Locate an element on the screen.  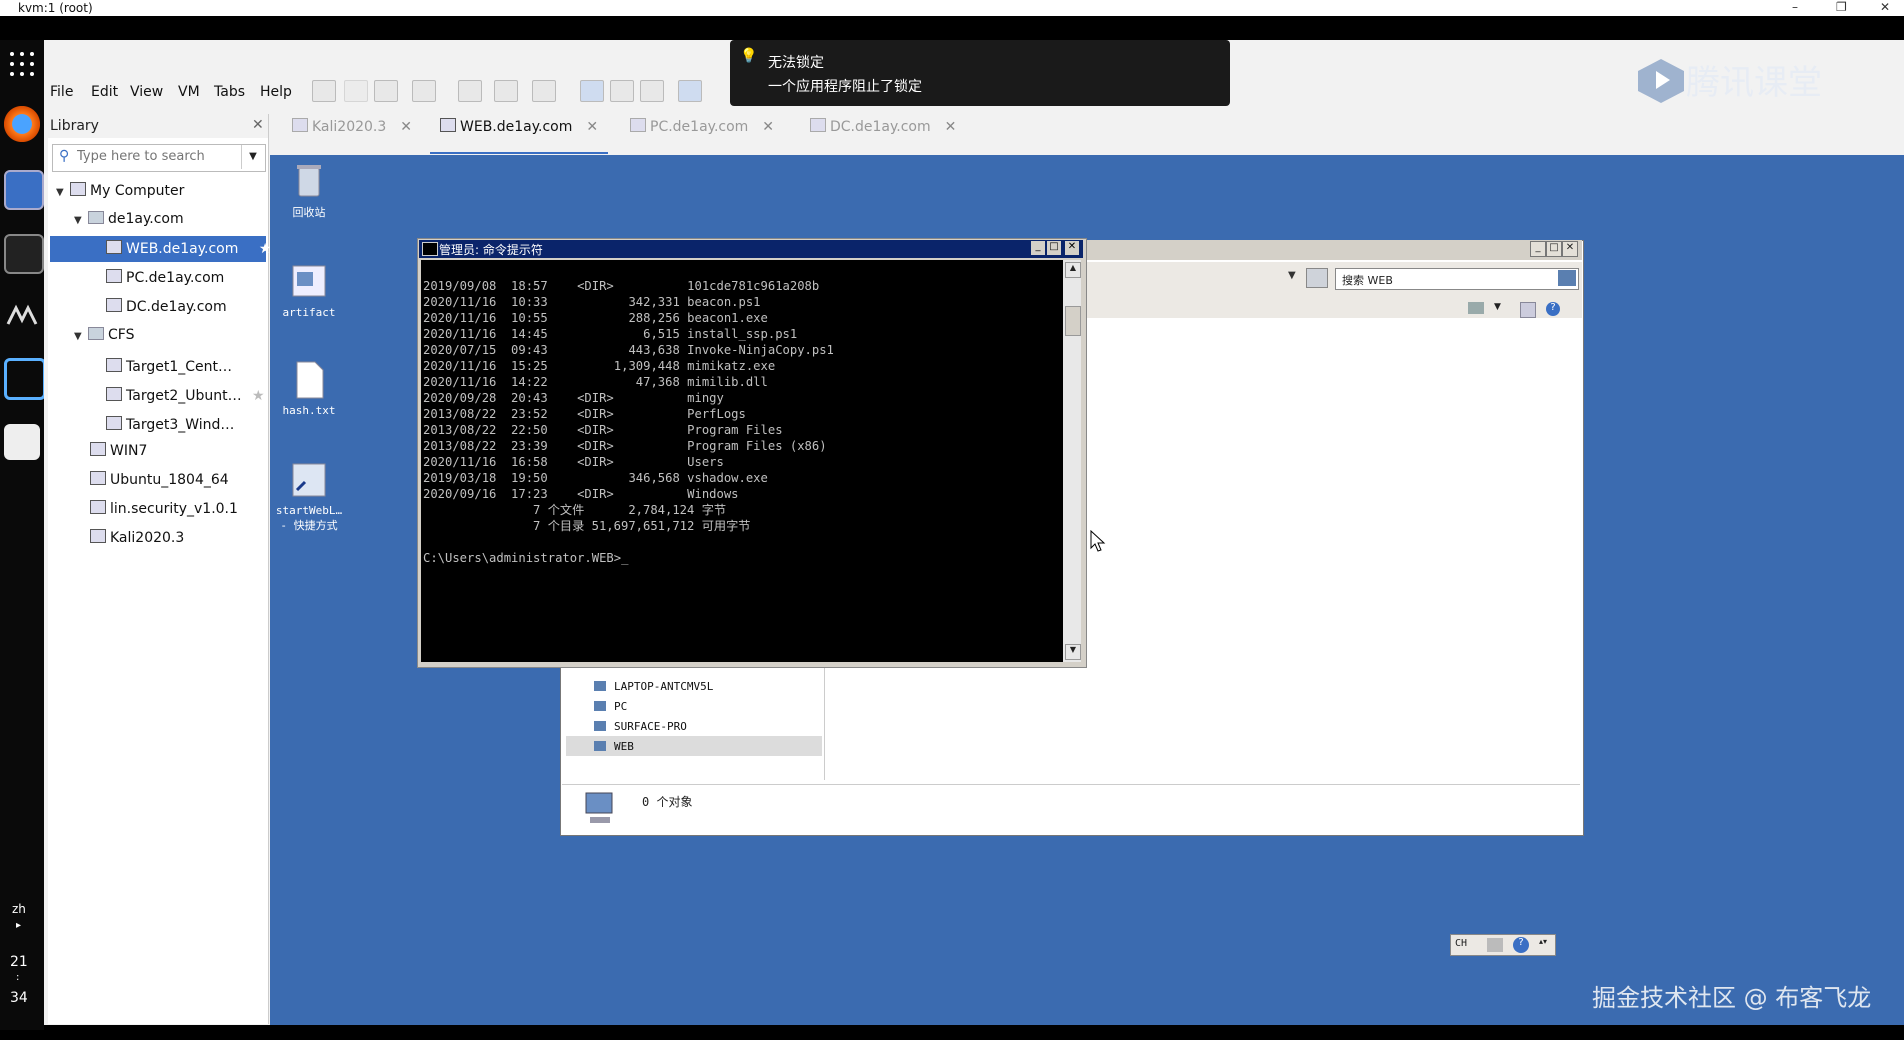
tree-pc: PC.de1ay.com is located at coordinates (165, 277).